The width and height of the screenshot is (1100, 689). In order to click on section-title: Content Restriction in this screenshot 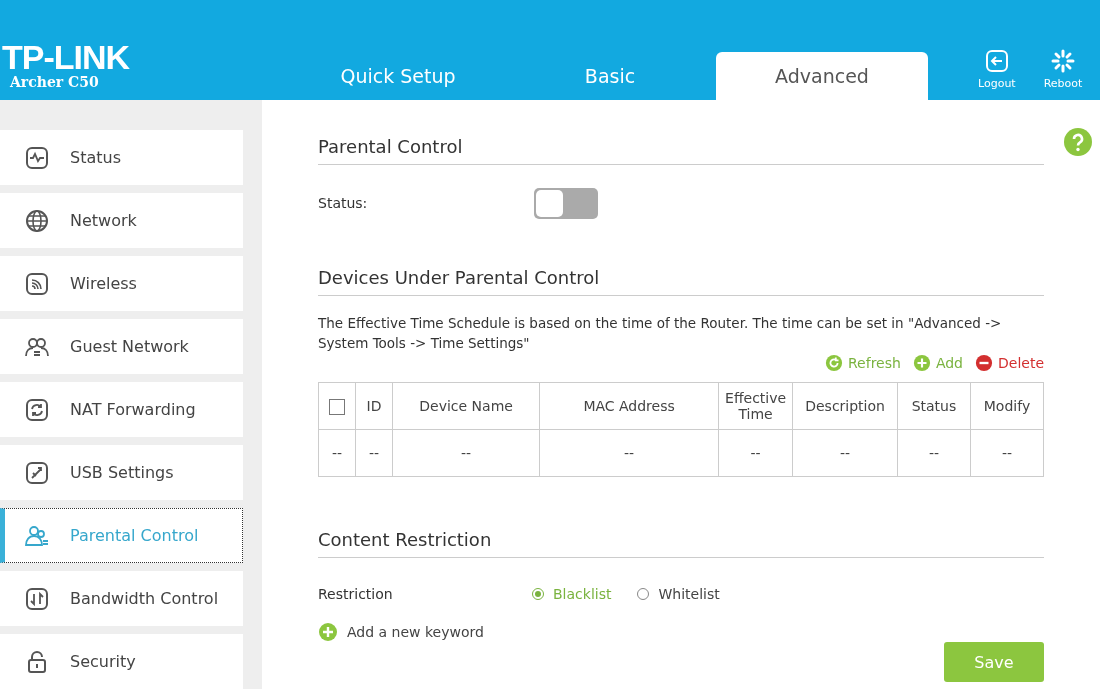, I will do `click(681, 543)`.